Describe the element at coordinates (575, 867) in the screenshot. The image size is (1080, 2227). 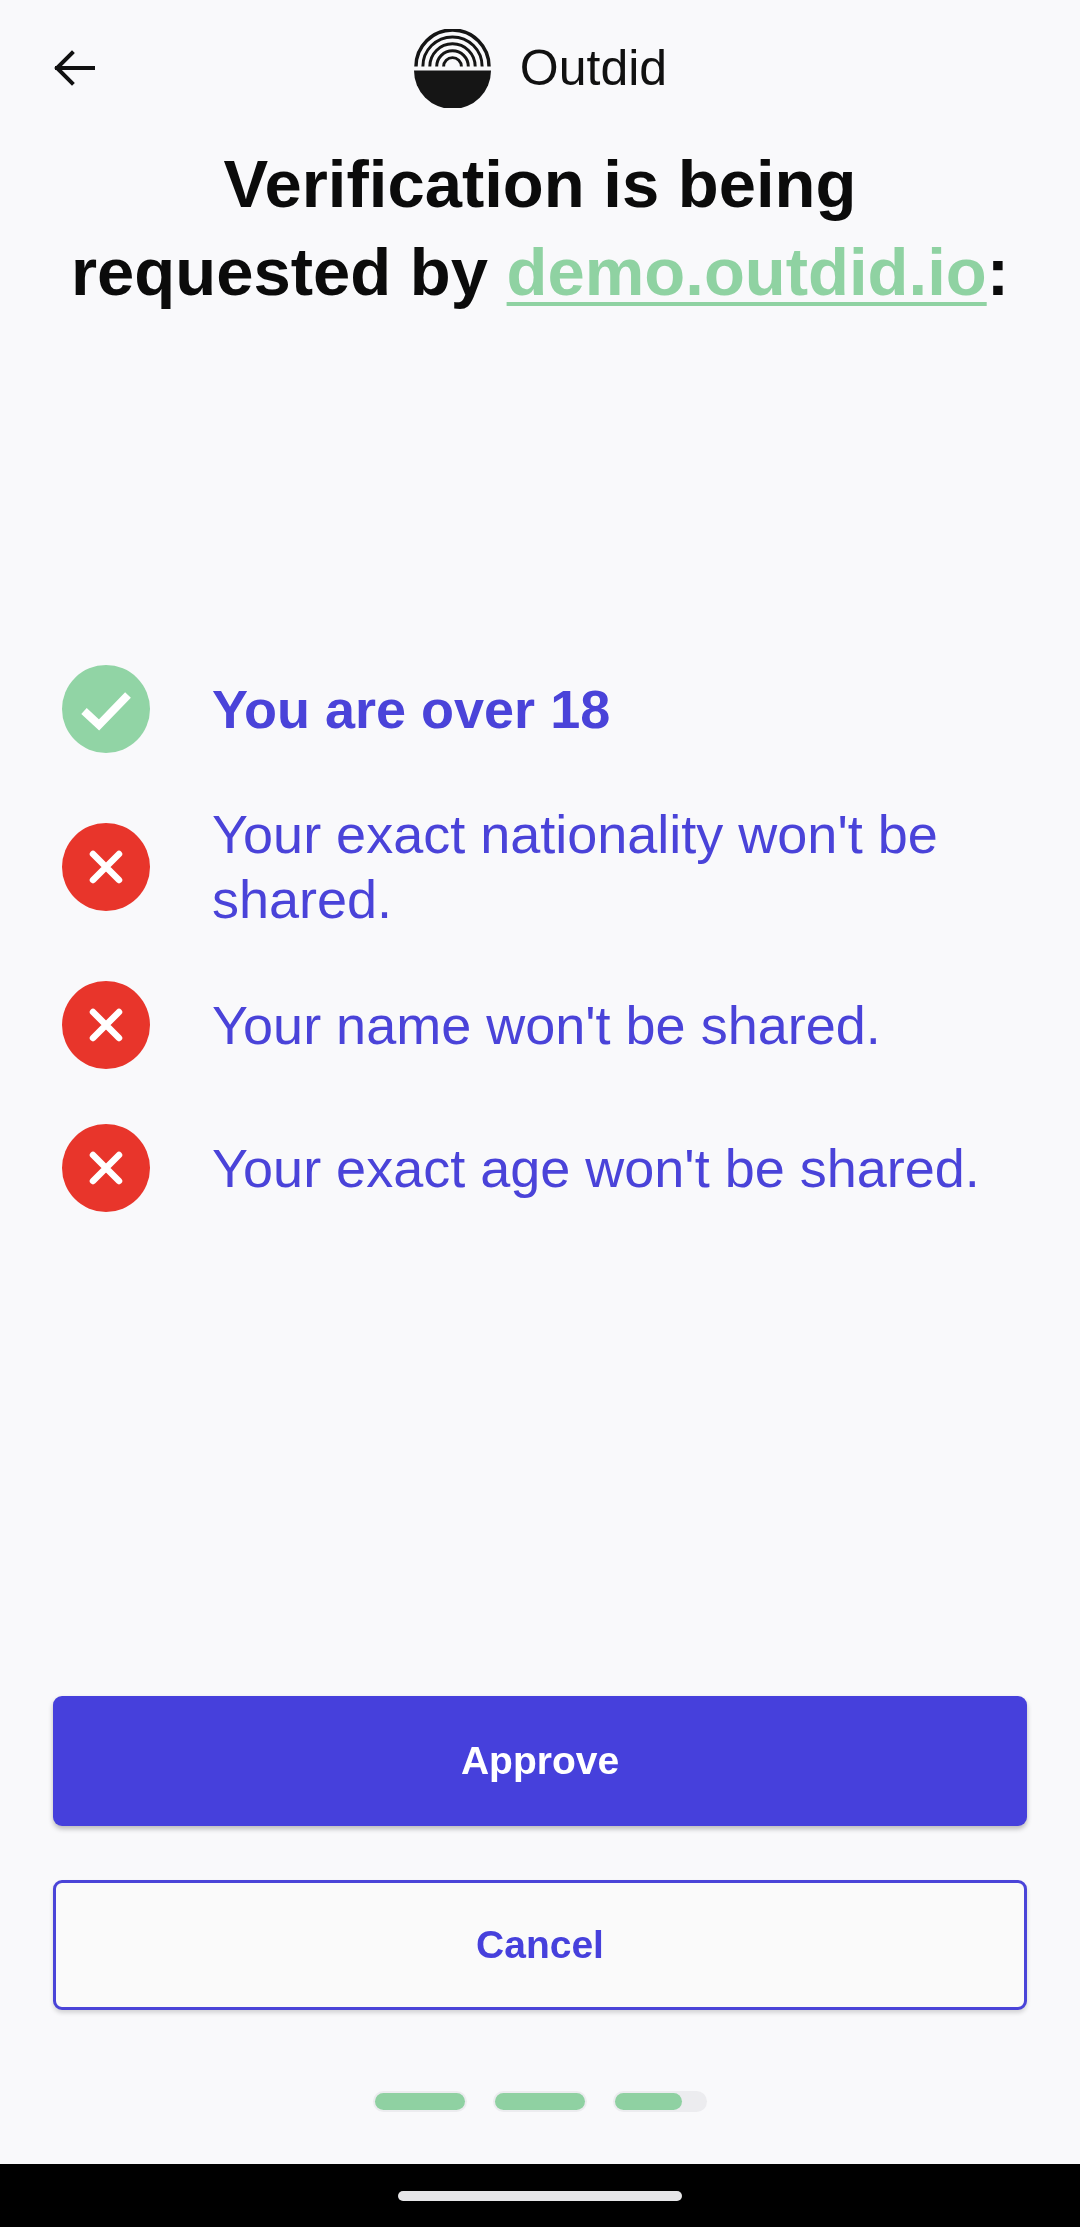
I see `claim-text: Your exact nationality won't be shared.` at that location.